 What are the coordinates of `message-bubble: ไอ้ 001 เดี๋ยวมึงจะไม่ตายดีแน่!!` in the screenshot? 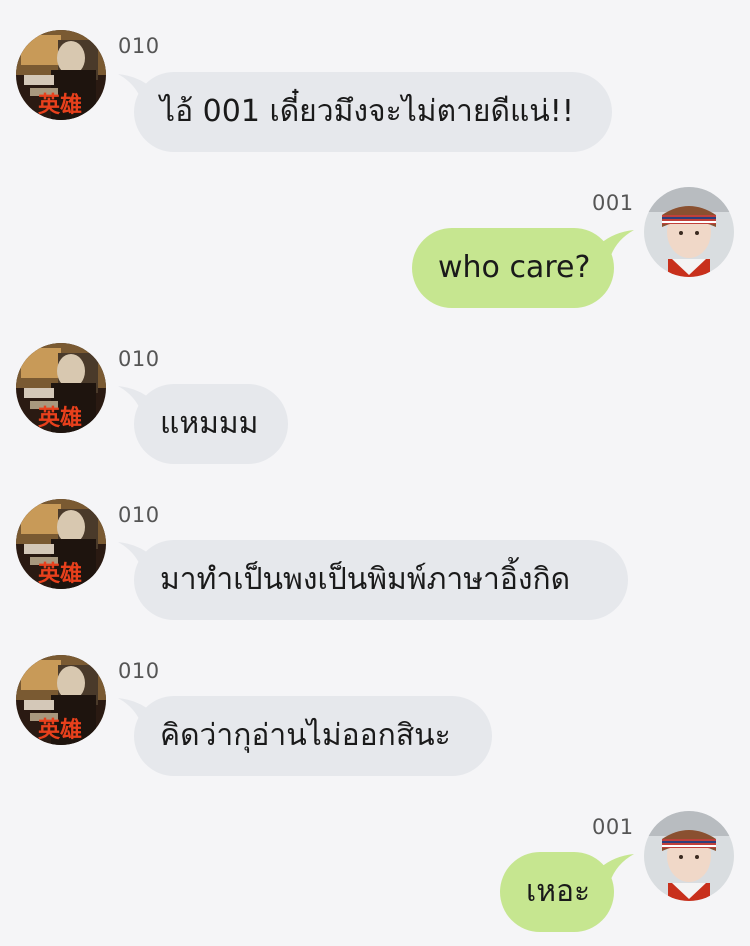 It's located at (373, 112).